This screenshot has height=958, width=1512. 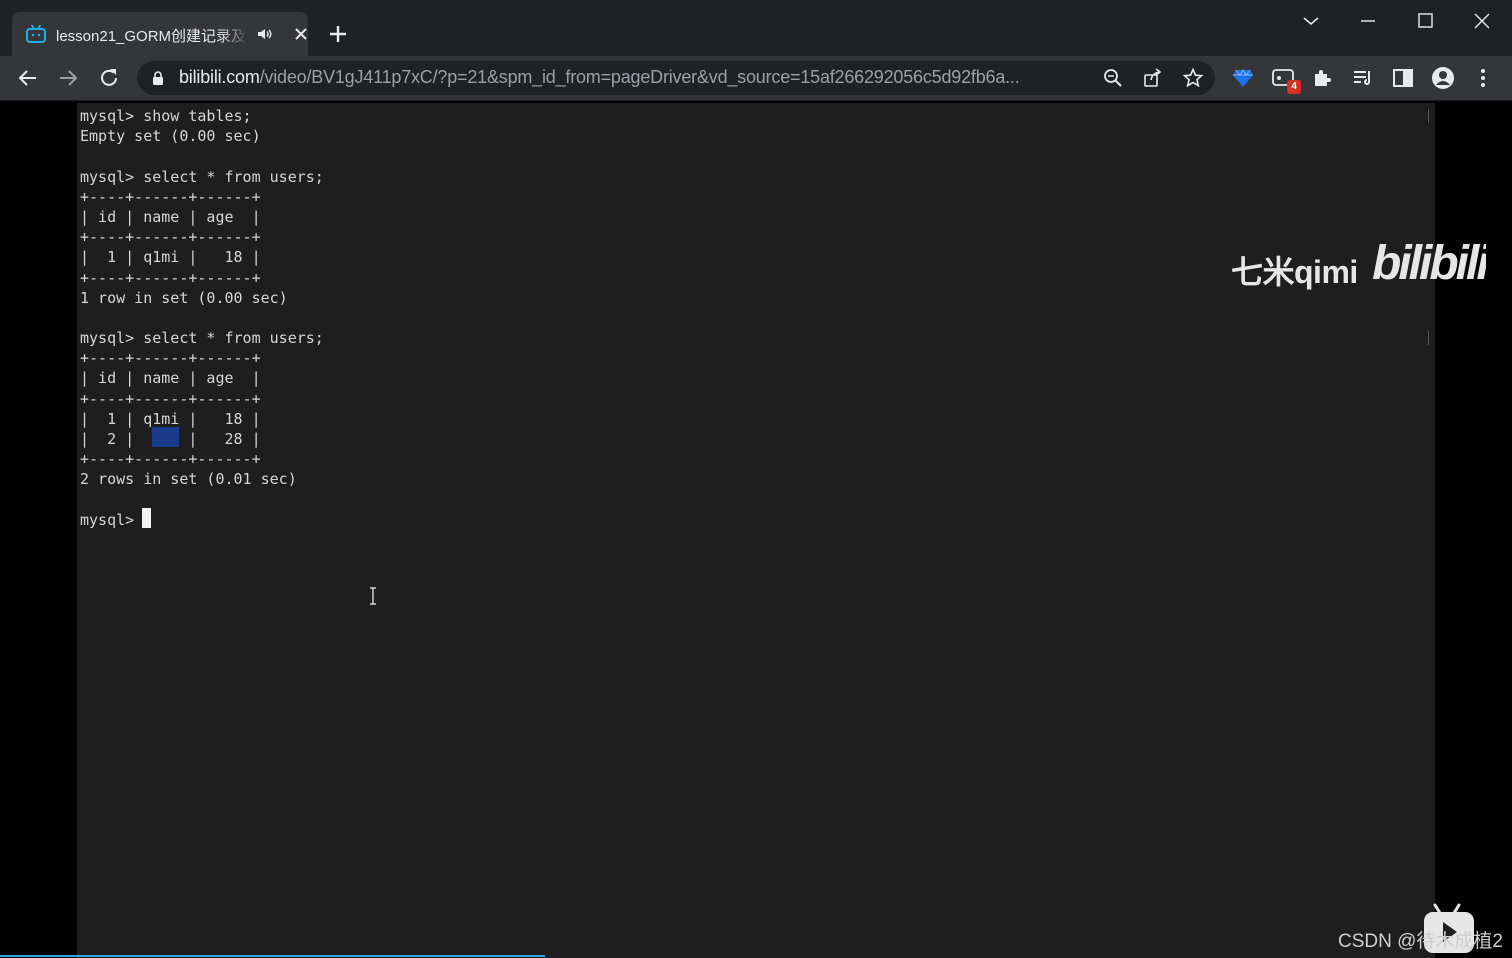 What do you see at coordinates (170, 136) in the screenshot?
I see `terminal-line: Empty set (0.00 sec)` at bounding box center [170, 136].